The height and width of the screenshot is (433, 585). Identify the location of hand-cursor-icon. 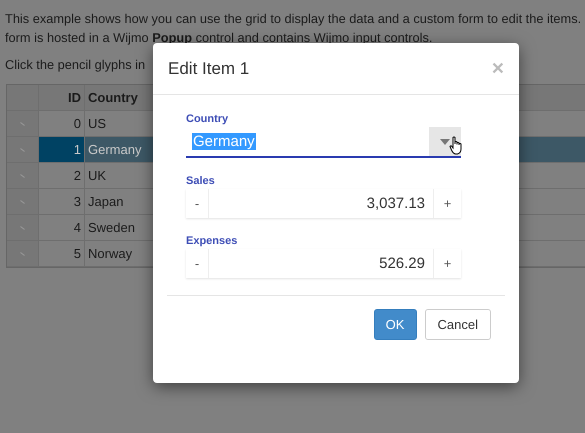
(456, 145).